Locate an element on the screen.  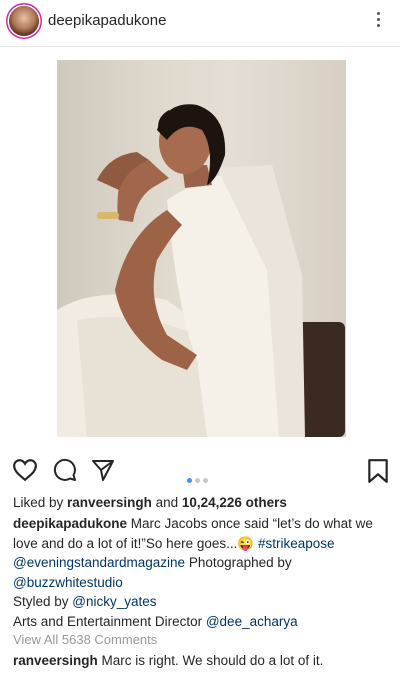
avatar is located at coordinates (24, 21).